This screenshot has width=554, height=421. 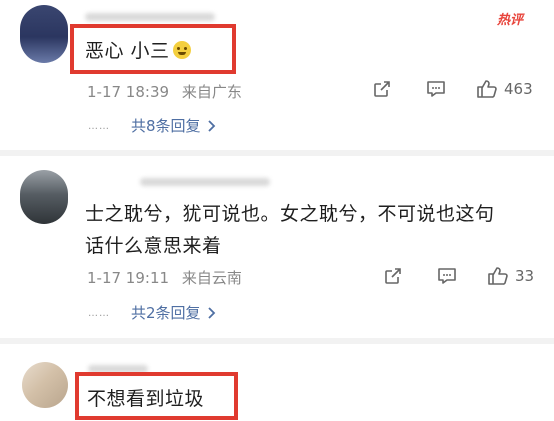 I want to click on comment-meta: 1-17 19:11 来自云南, so click(x=164, y=277).